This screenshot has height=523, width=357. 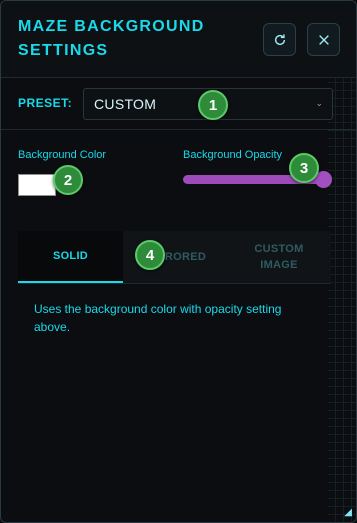 I want to click on panel-title: MAZE BACKGROUND SETTINGS, so click(x=111, y=38).